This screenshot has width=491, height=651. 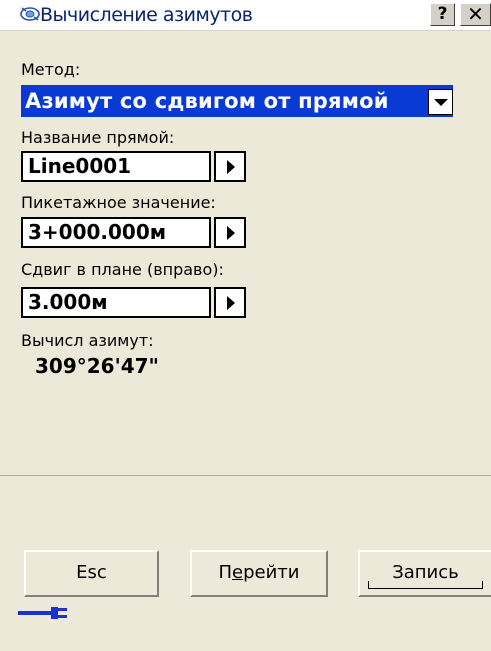 I want to click on station-label: Пикетажное значение:, so click(x=118, y=202).